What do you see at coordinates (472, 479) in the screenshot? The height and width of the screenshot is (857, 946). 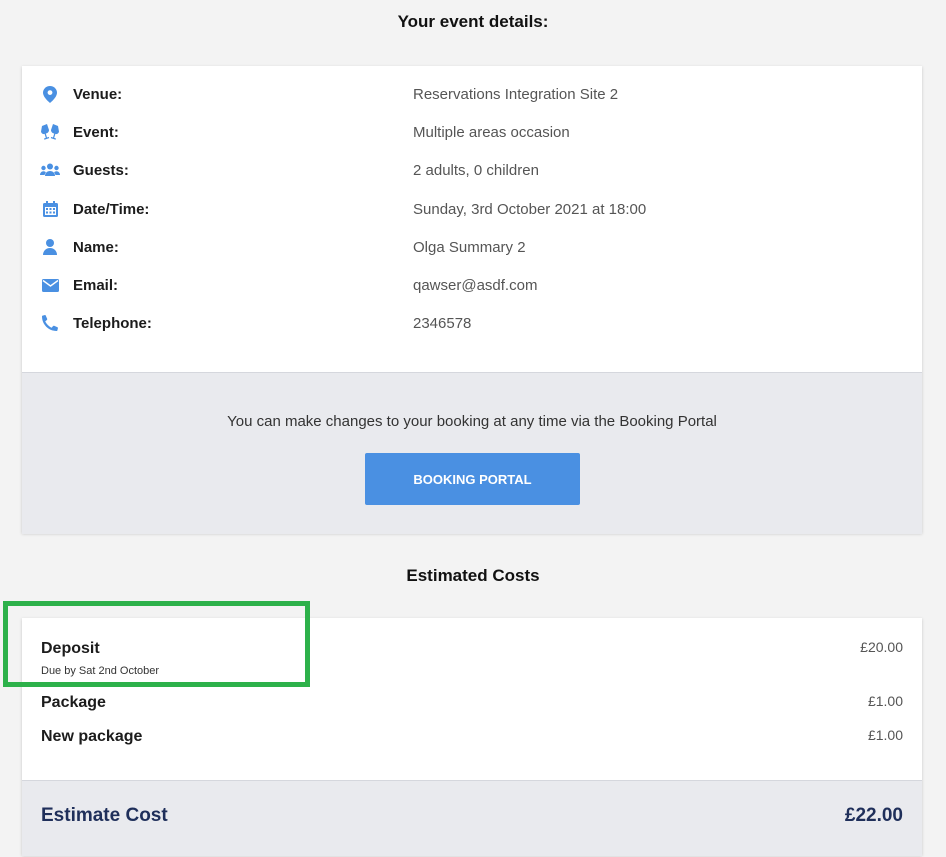 I see `booking-portal-button: BOOKING PORTAL` at bounding box center [472, 479].